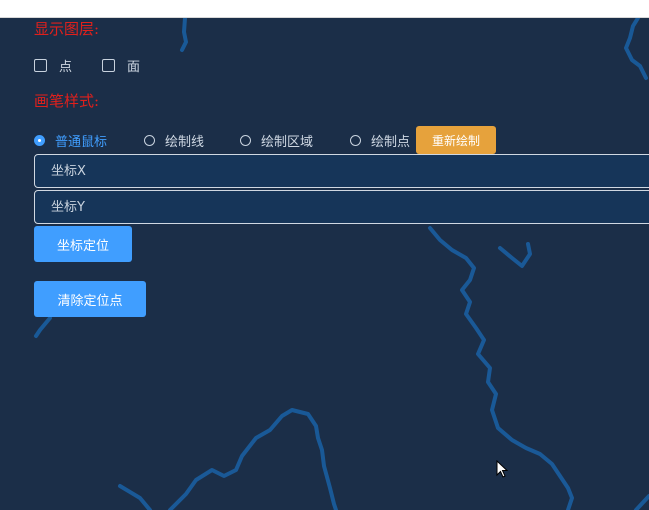 Image resolution: width=649 pixels, height=510 pixels. I want to click on brush-radio-normal-mouse: 普通鼠标, so click(70, 140).